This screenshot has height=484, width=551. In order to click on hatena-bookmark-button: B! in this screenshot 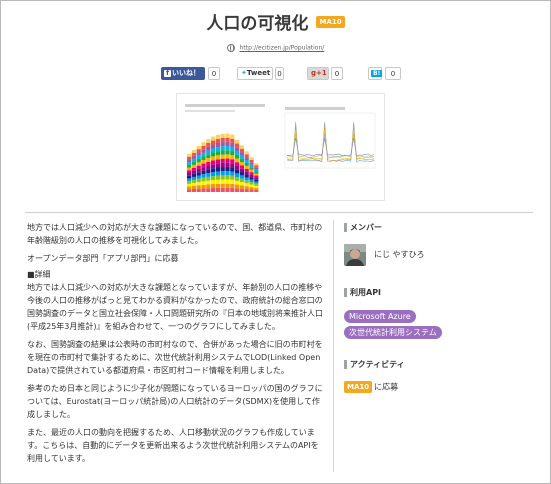, I will do `click(375, 73)`.